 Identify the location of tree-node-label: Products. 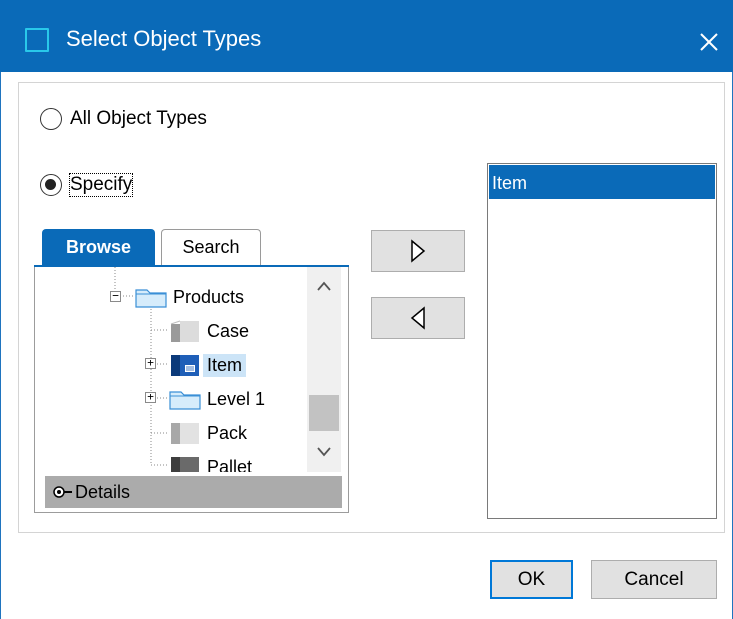
(209, 296).